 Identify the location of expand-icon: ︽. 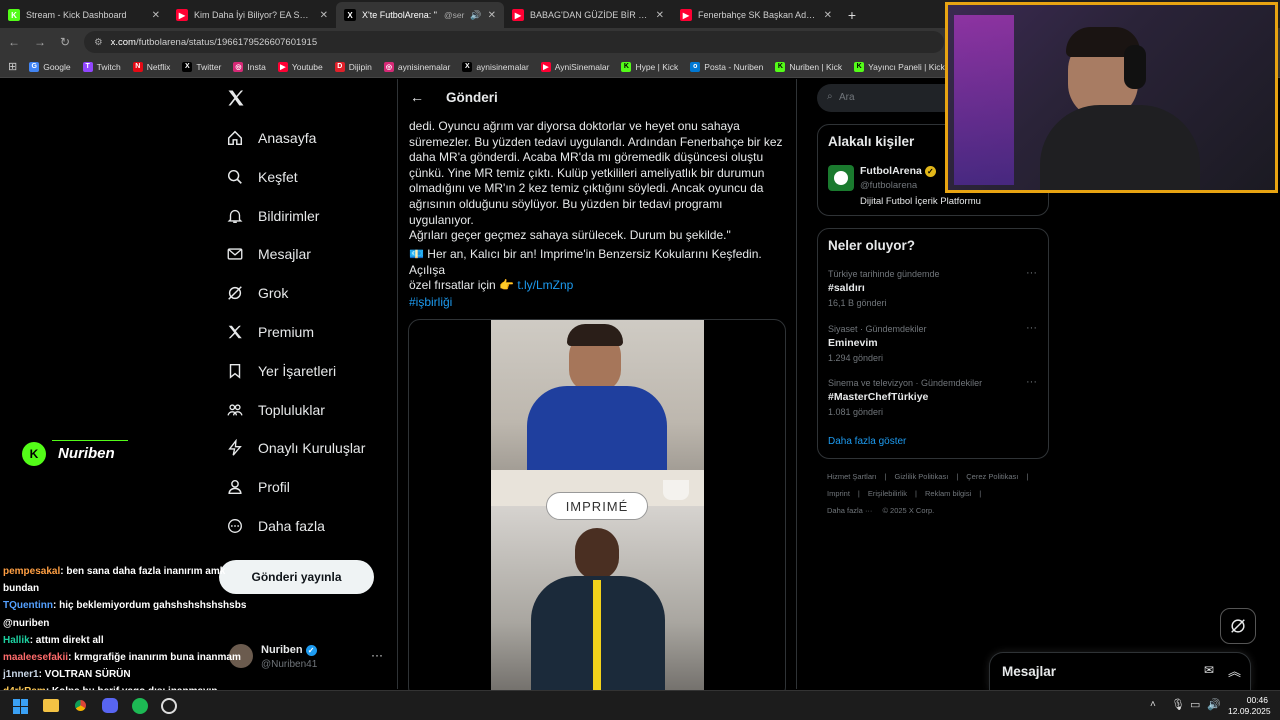
(1234, 670).